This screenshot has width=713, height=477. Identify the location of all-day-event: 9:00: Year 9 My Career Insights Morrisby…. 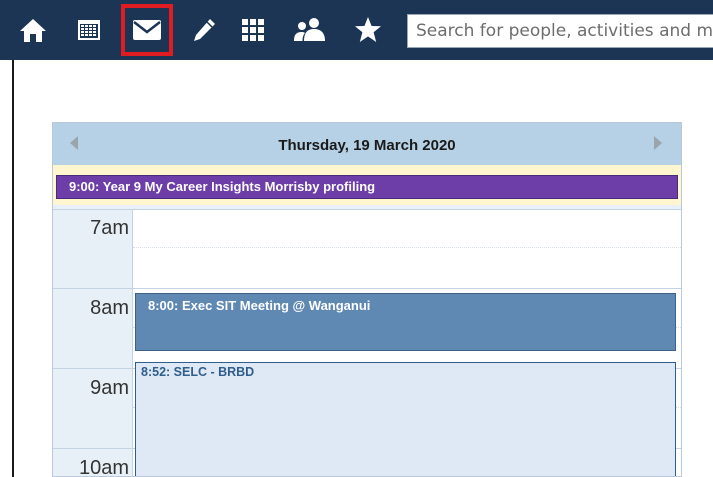
(367, 187).